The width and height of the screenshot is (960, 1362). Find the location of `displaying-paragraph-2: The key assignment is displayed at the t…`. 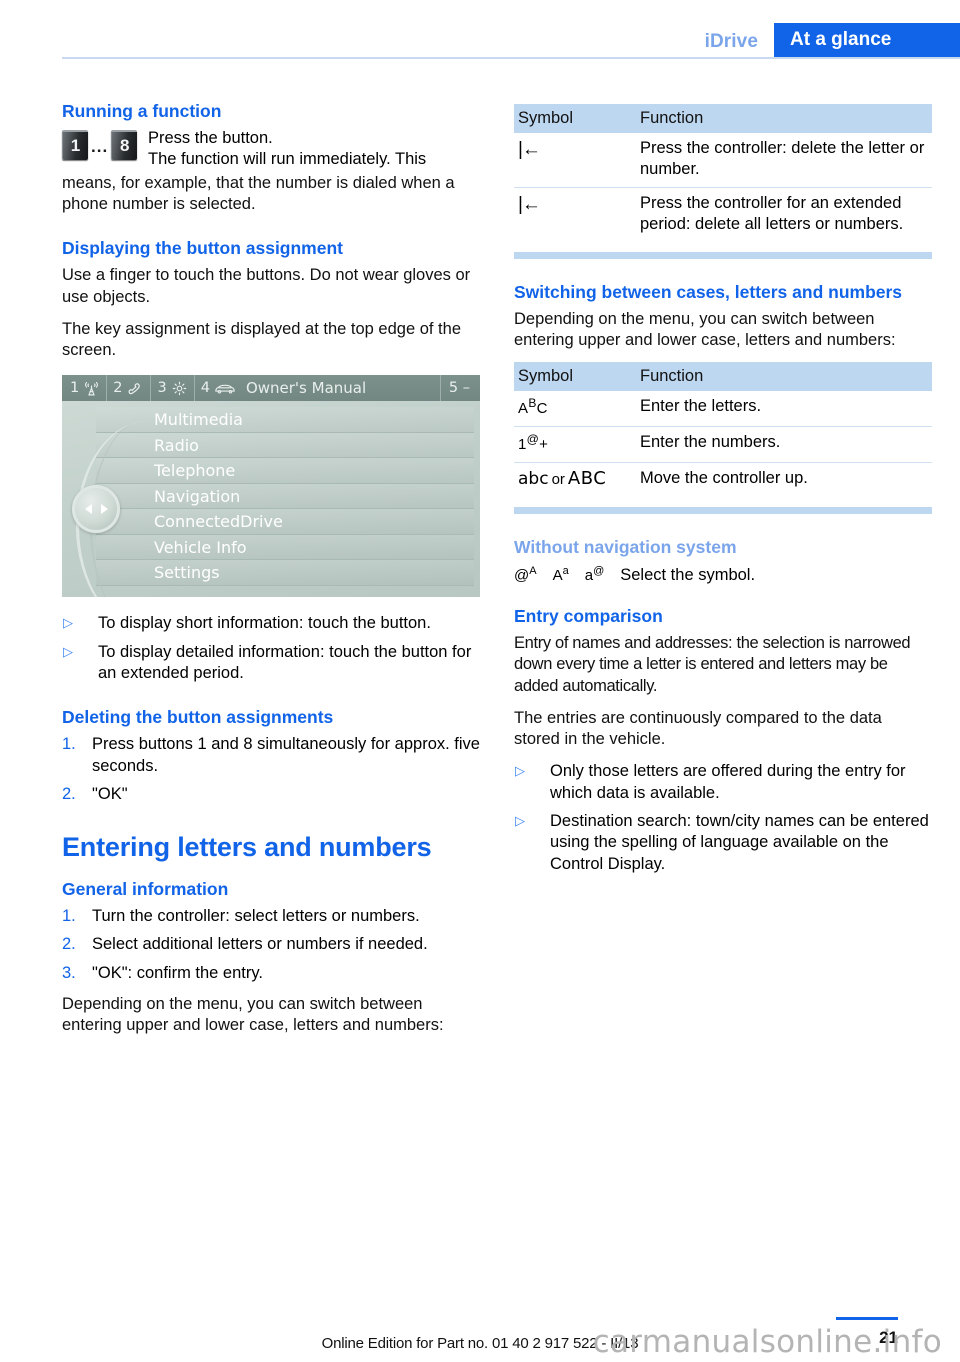

displaying-paragraph-2: The key assignment is displayed at the t… is located at coordinates (261, 339).